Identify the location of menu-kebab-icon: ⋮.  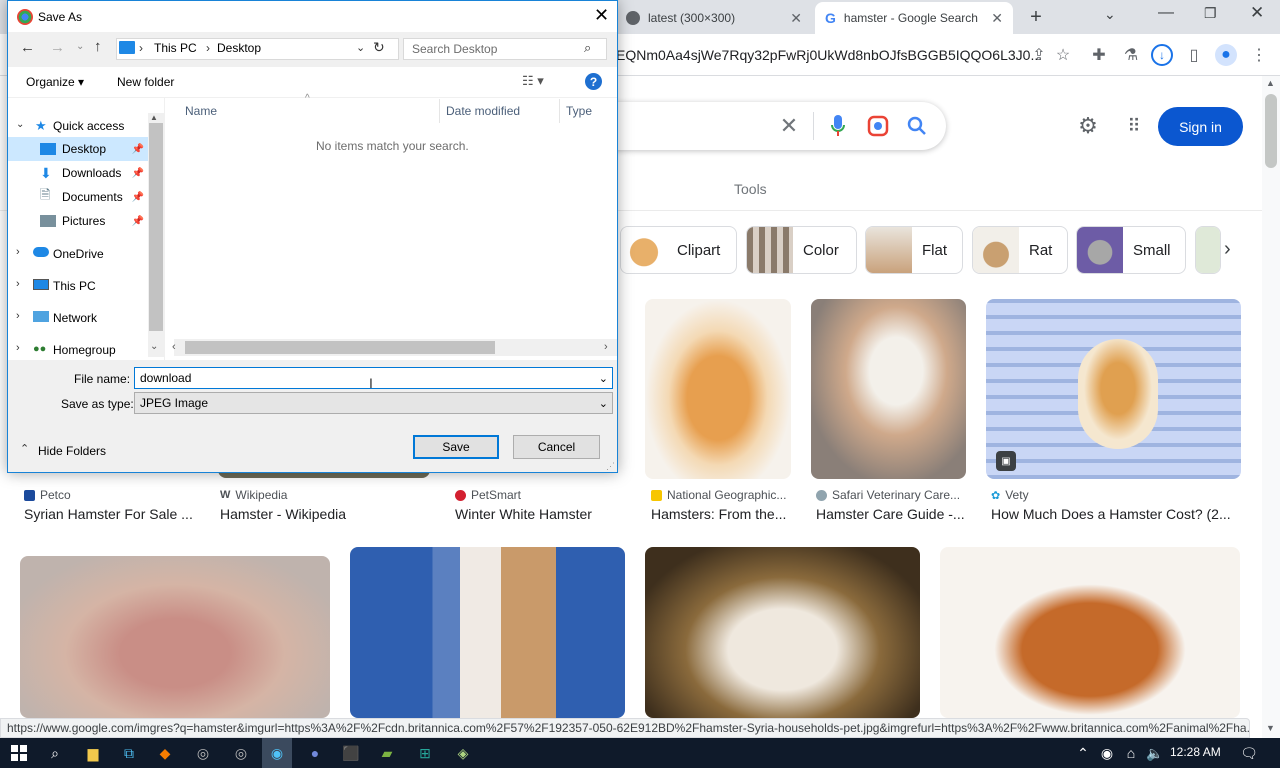
(1259, 55).